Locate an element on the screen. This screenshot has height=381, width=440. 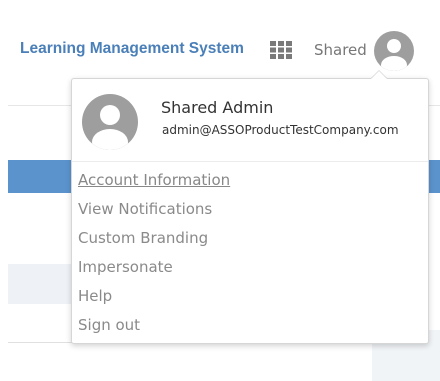
menu-item-view-notifications: View Notifications is located at coordinates (154, 213).